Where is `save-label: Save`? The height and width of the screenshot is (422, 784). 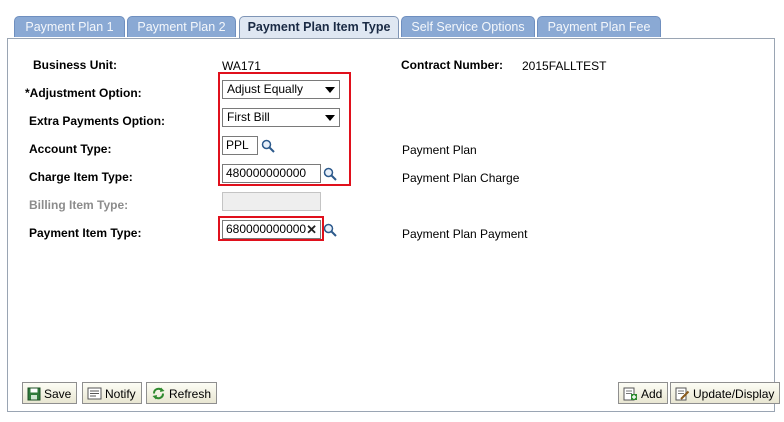 save-label: Save is located at coordinates (58, 393).